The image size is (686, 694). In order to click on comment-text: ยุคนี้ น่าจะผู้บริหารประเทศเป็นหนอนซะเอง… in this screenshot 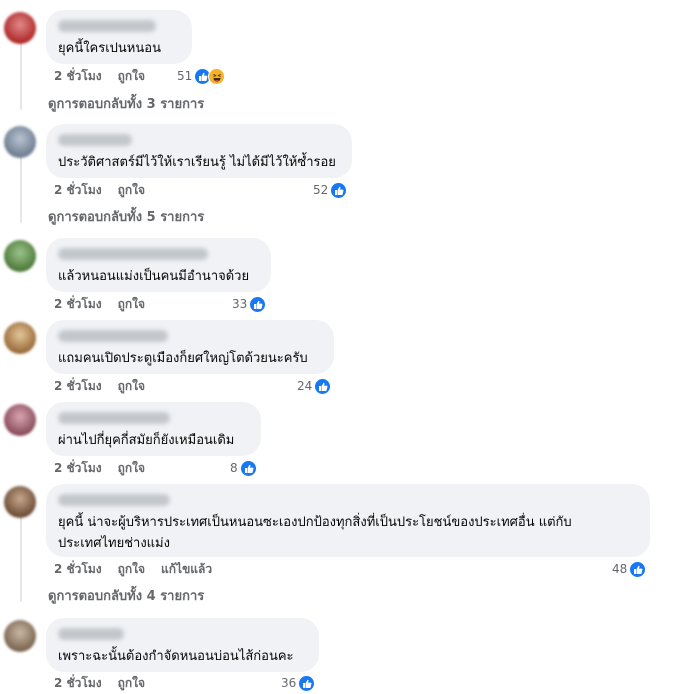, I will do `click(348, 533)`.